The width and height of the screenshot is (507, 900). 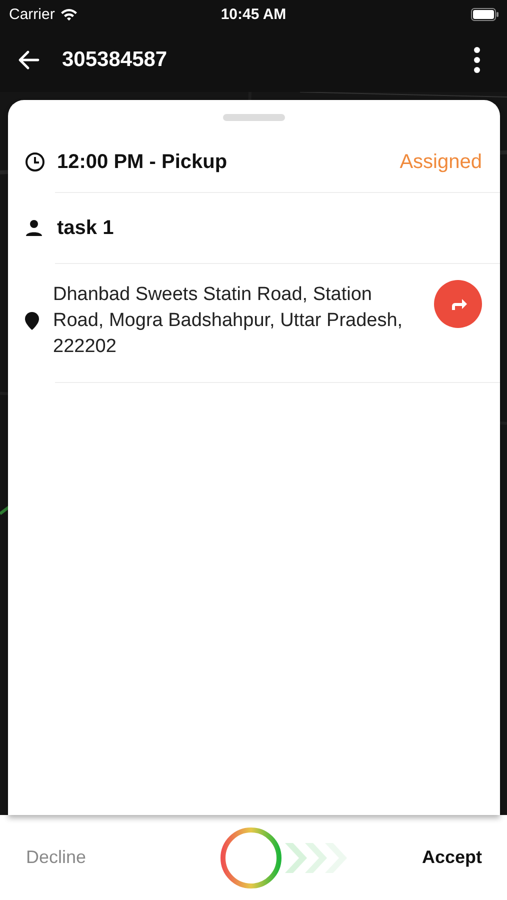 I want to click on wifi-icon, so click(x=69, y=14).